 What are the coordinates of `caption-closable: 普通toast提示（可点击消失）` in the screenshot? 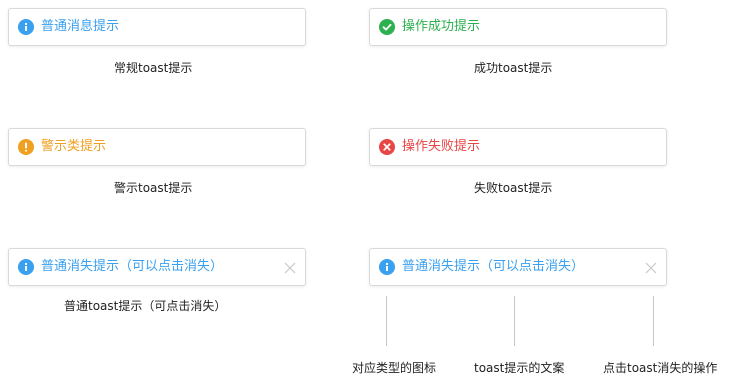 It's located at (145, 306).